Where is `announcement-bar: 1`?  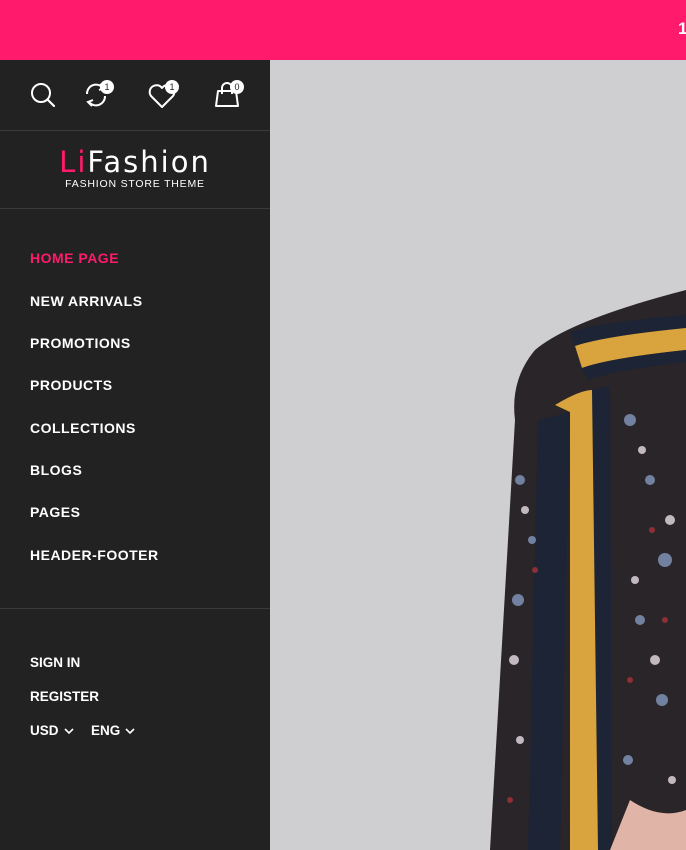
announcement-bar: 1 is located at coordinates (343, 30).